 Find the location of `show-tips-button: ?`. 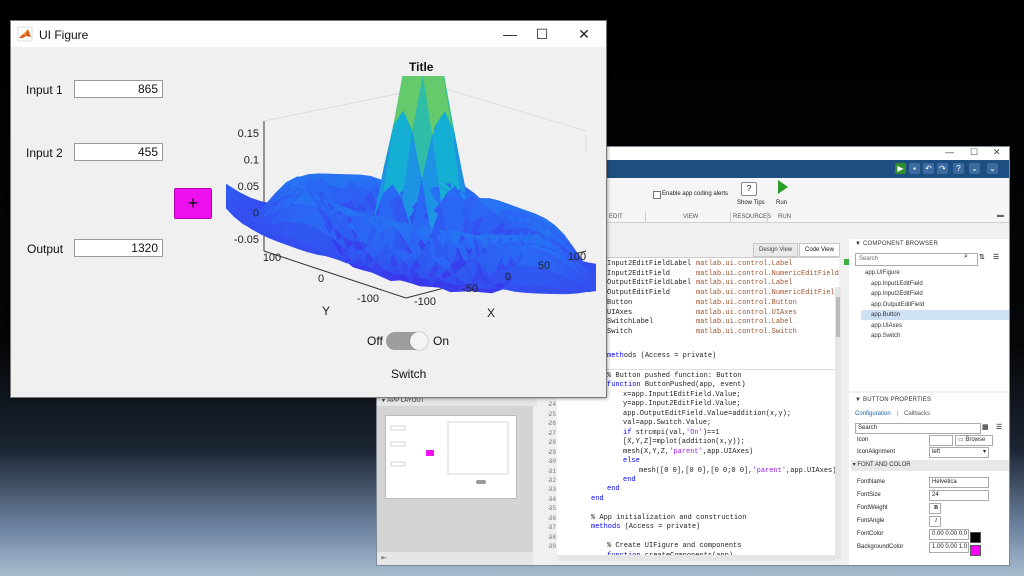

show-tips-button: ? is located at coordinates (749, 189).